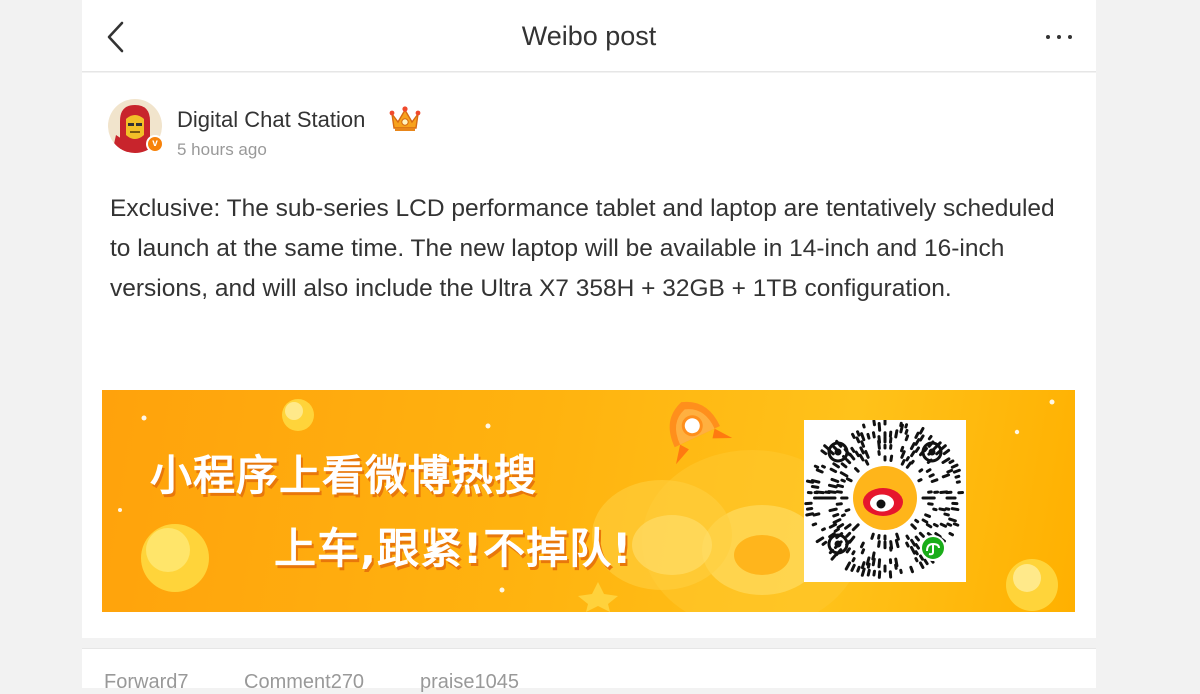 The image size is (1200, 694). Describe the element at coordinates (146, 682) in the screenshot. I see `forward-button: Forward7` at that location.